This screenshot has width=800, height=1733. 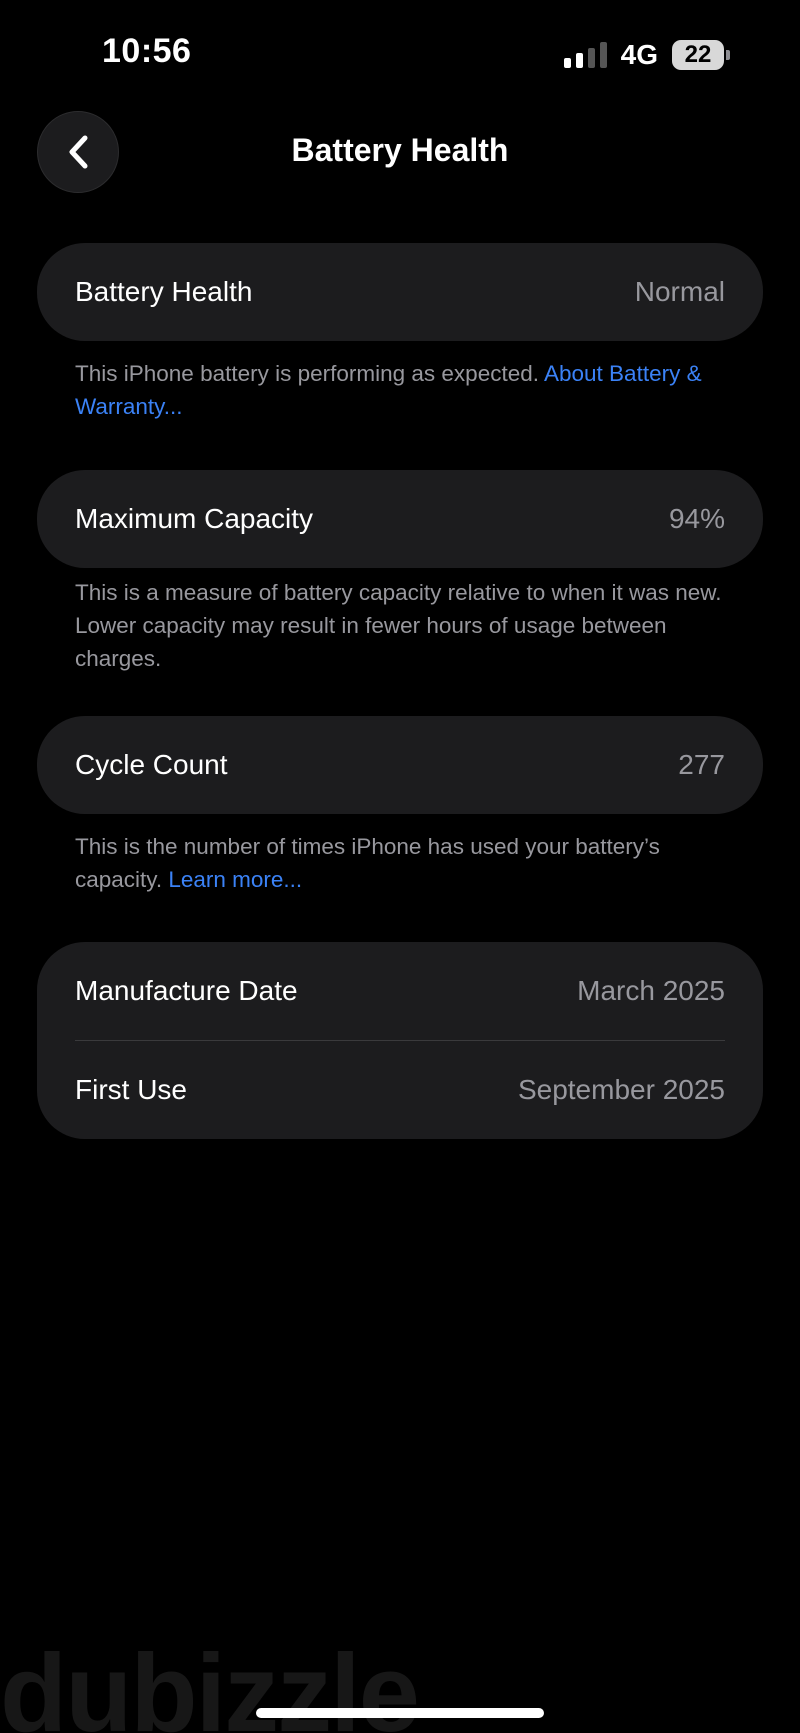 What do you see at coordinates (585, 55) in the screenshot?
I see `cellular-signal-icon` at bounding box center [585, 55].